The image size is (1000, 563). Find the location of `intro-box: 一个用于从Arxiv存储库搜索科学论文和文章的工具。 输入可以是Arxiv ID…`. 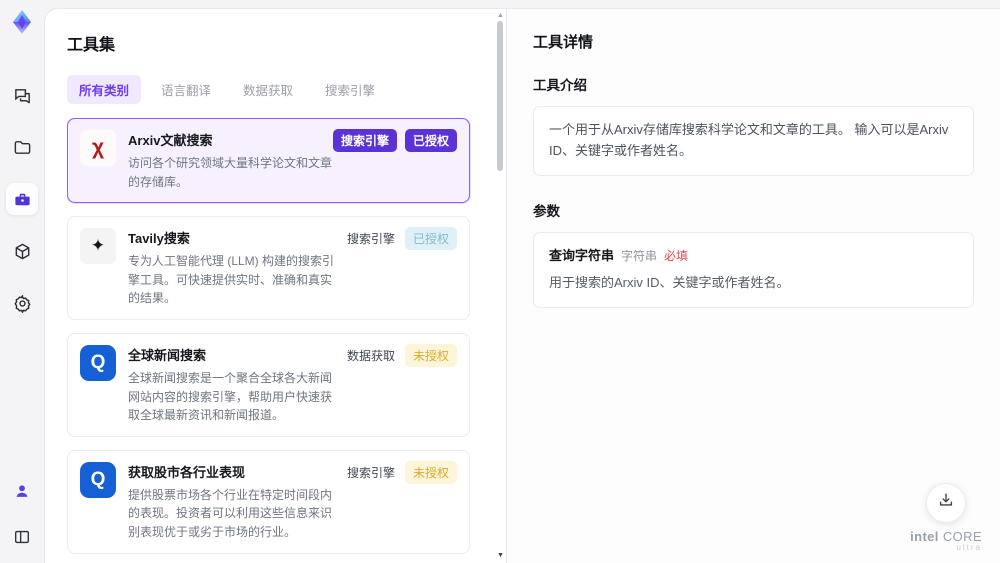

intro-box: 一个用于从Arxiv存储库搜索科学论文和文章的工具。 输入可以是Arxiv ID… is located at coordinates (753, 141).